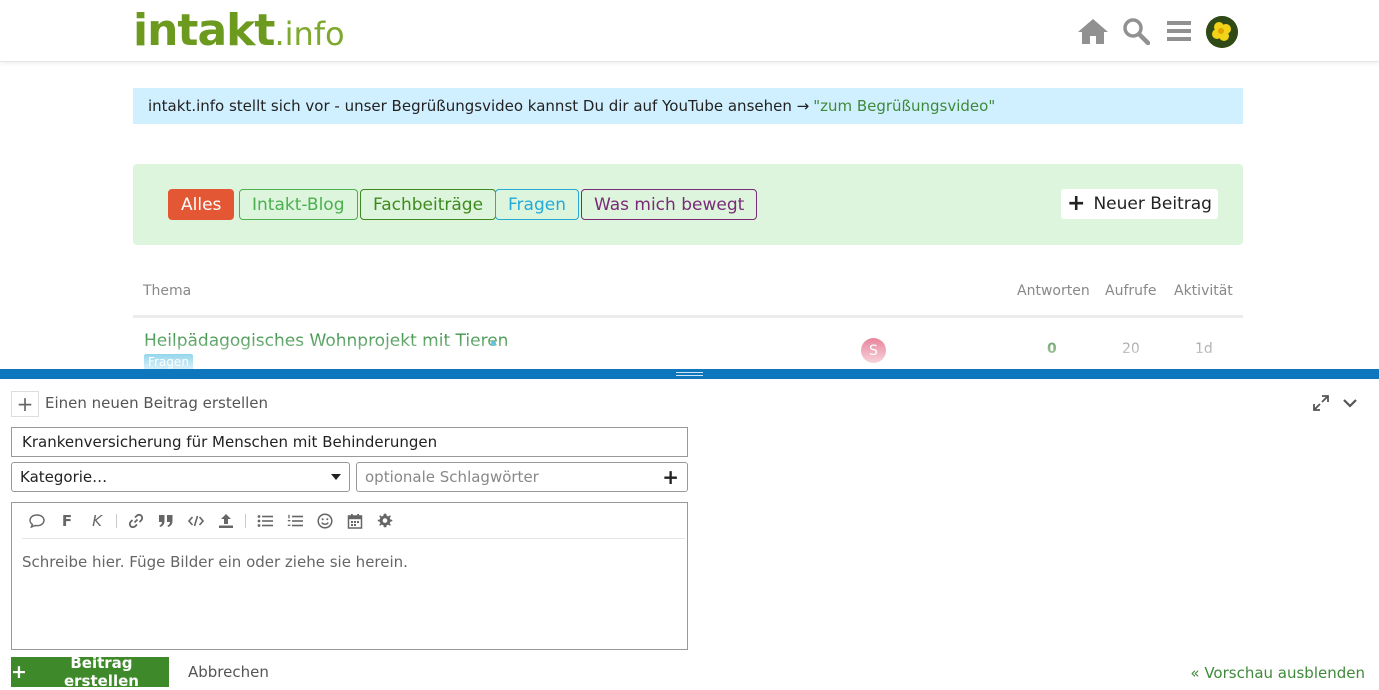 The width and height of the screenshot is (1379, 690). What do you see at coordinates (669, 204) in the screenshot?
I see `category-chip-was-mich-bewegt: Was mich bewegt` at bounding box center [669, 204].